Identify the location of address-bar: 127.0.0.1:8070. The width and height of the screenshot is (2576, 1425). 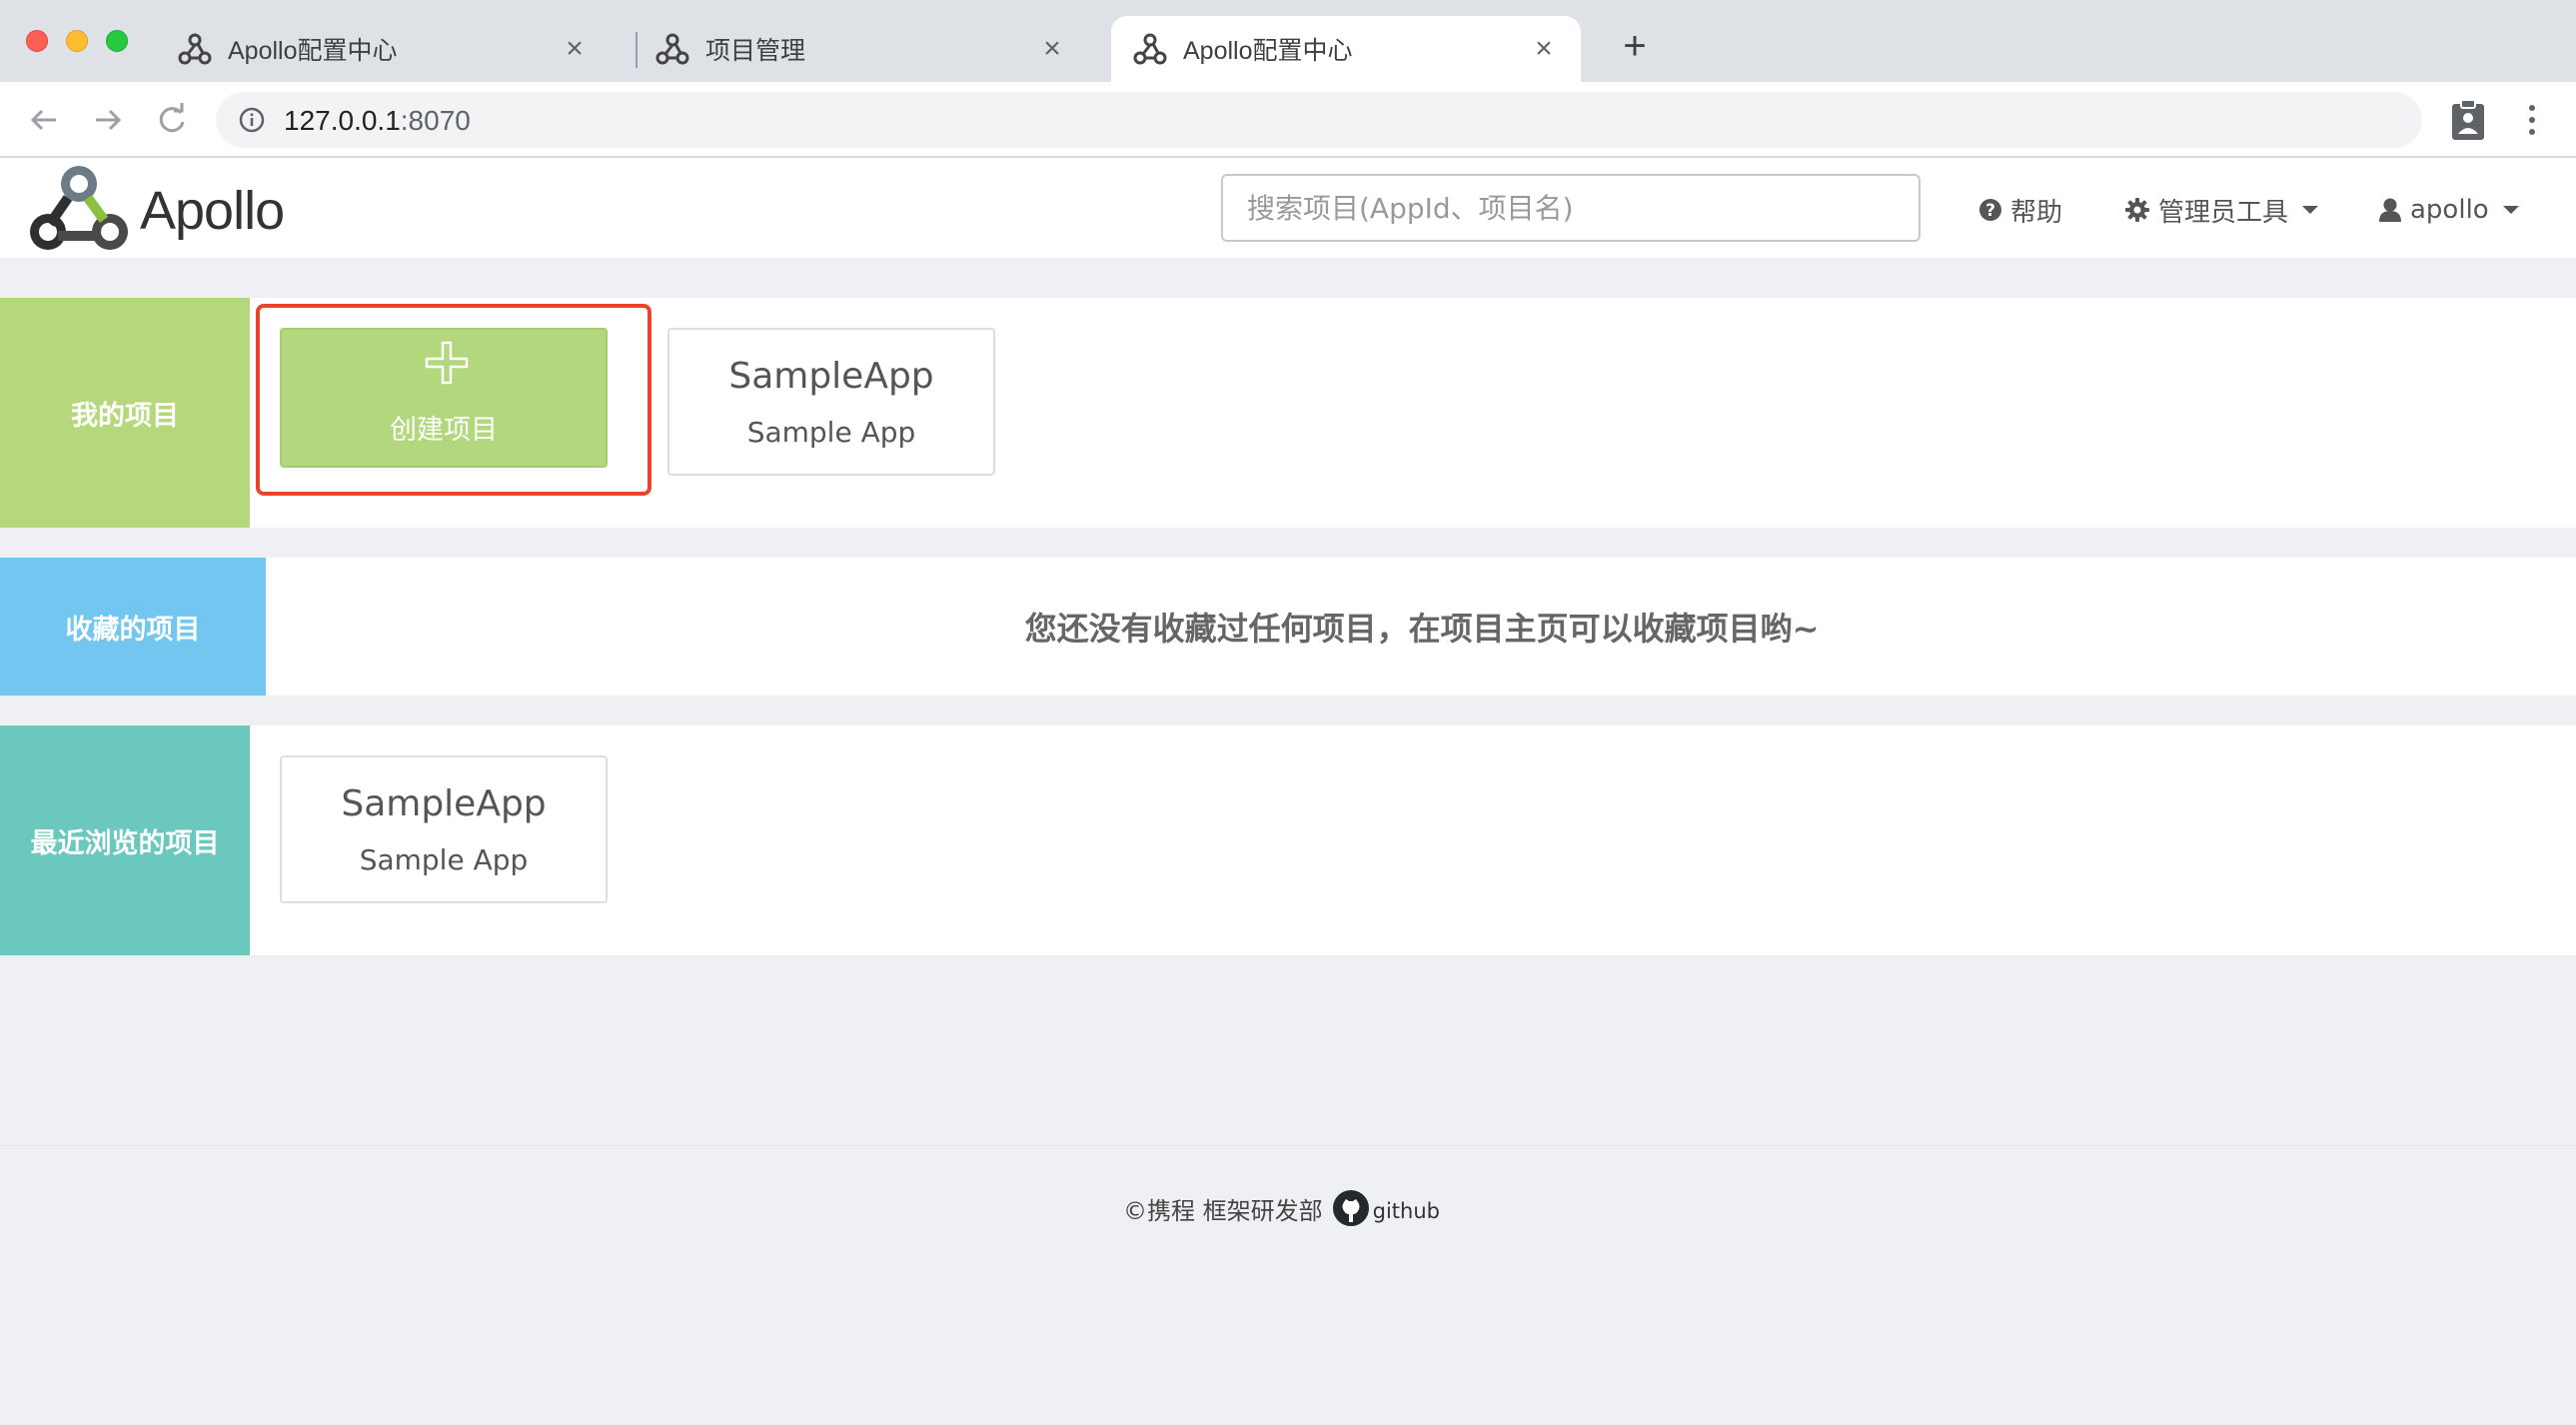
(1319, 120).